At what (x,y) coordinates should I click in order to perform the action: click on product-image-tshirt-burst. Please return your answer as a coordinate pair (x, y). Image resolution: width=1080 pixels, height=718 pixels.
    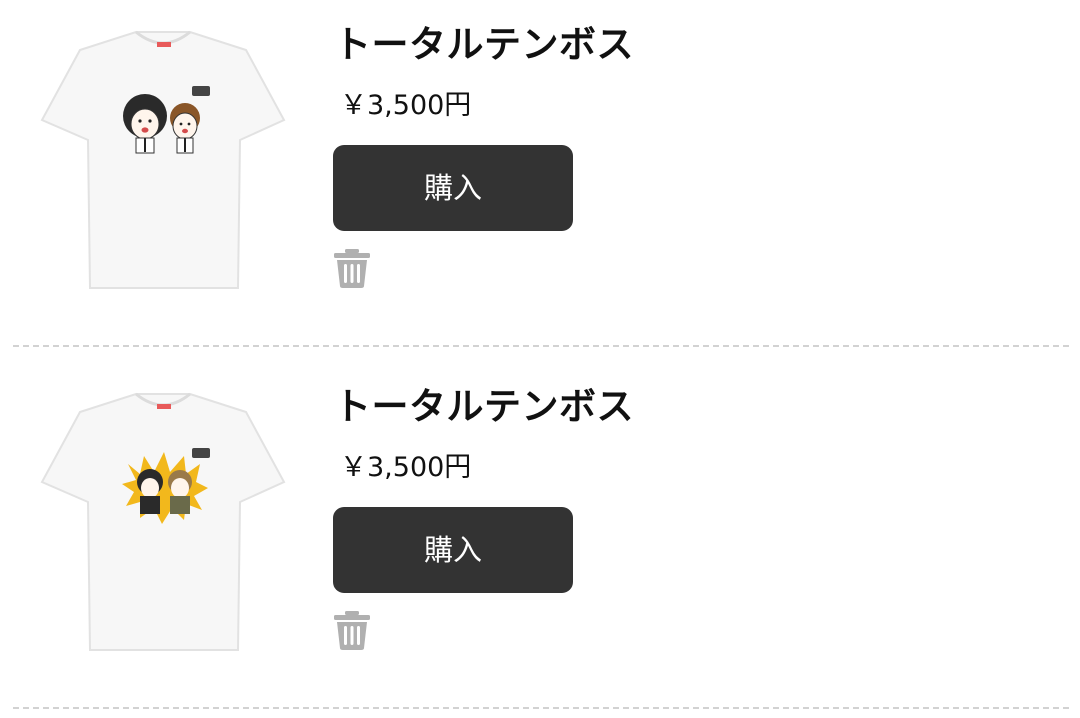
    Looking at the image, I should click on (163, 521).